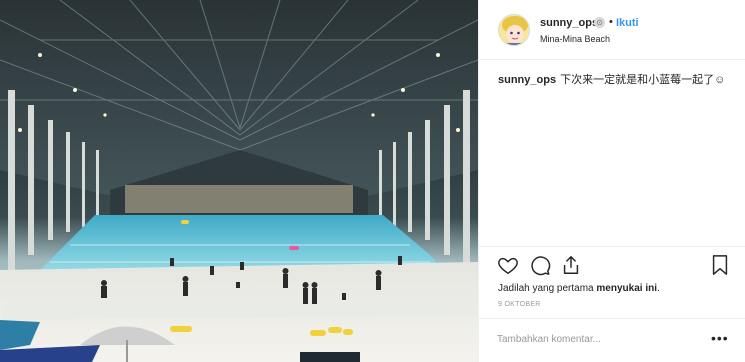  I want to click on likes-text: Jadilah yang pertama menyukai ini., so click(579, 288).